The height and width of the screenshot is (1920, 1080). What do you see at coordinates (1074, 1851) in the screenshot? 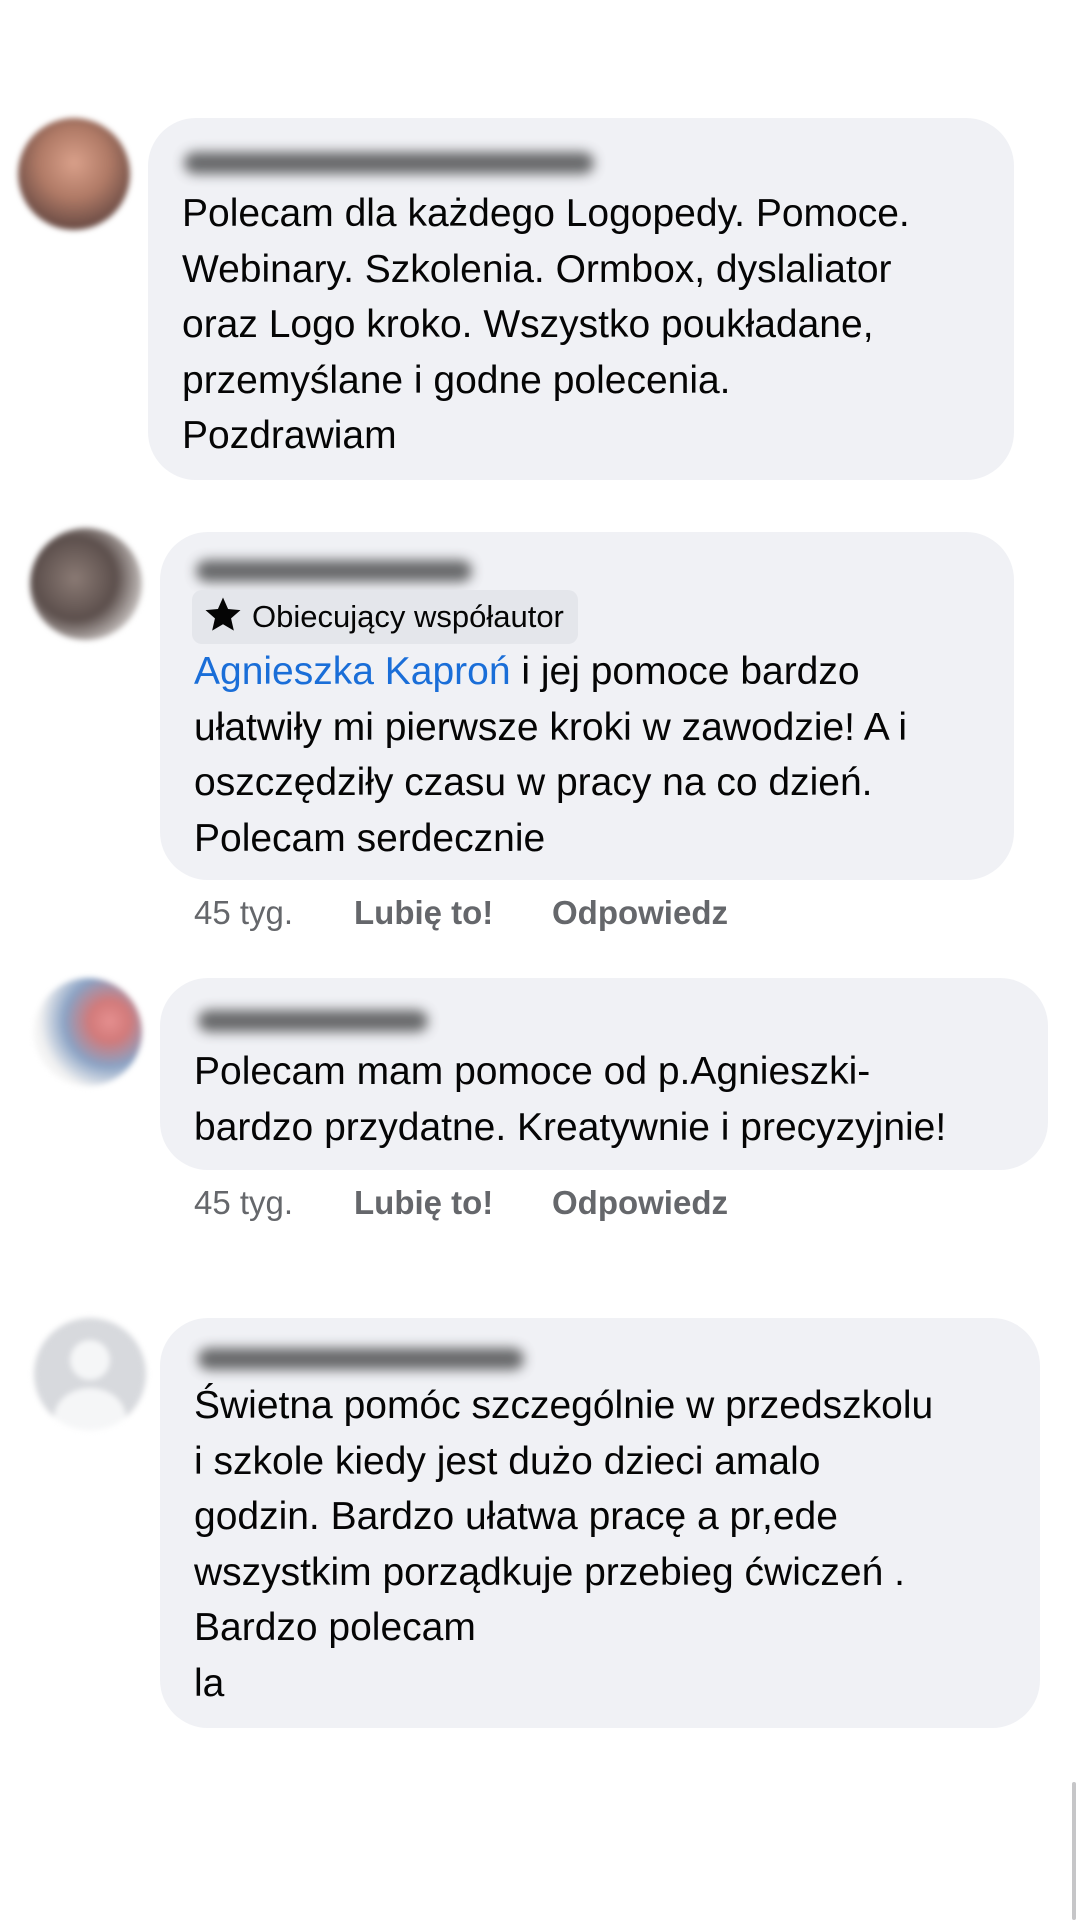
I see `scrollbar` at bounding box center [1074, 1851].